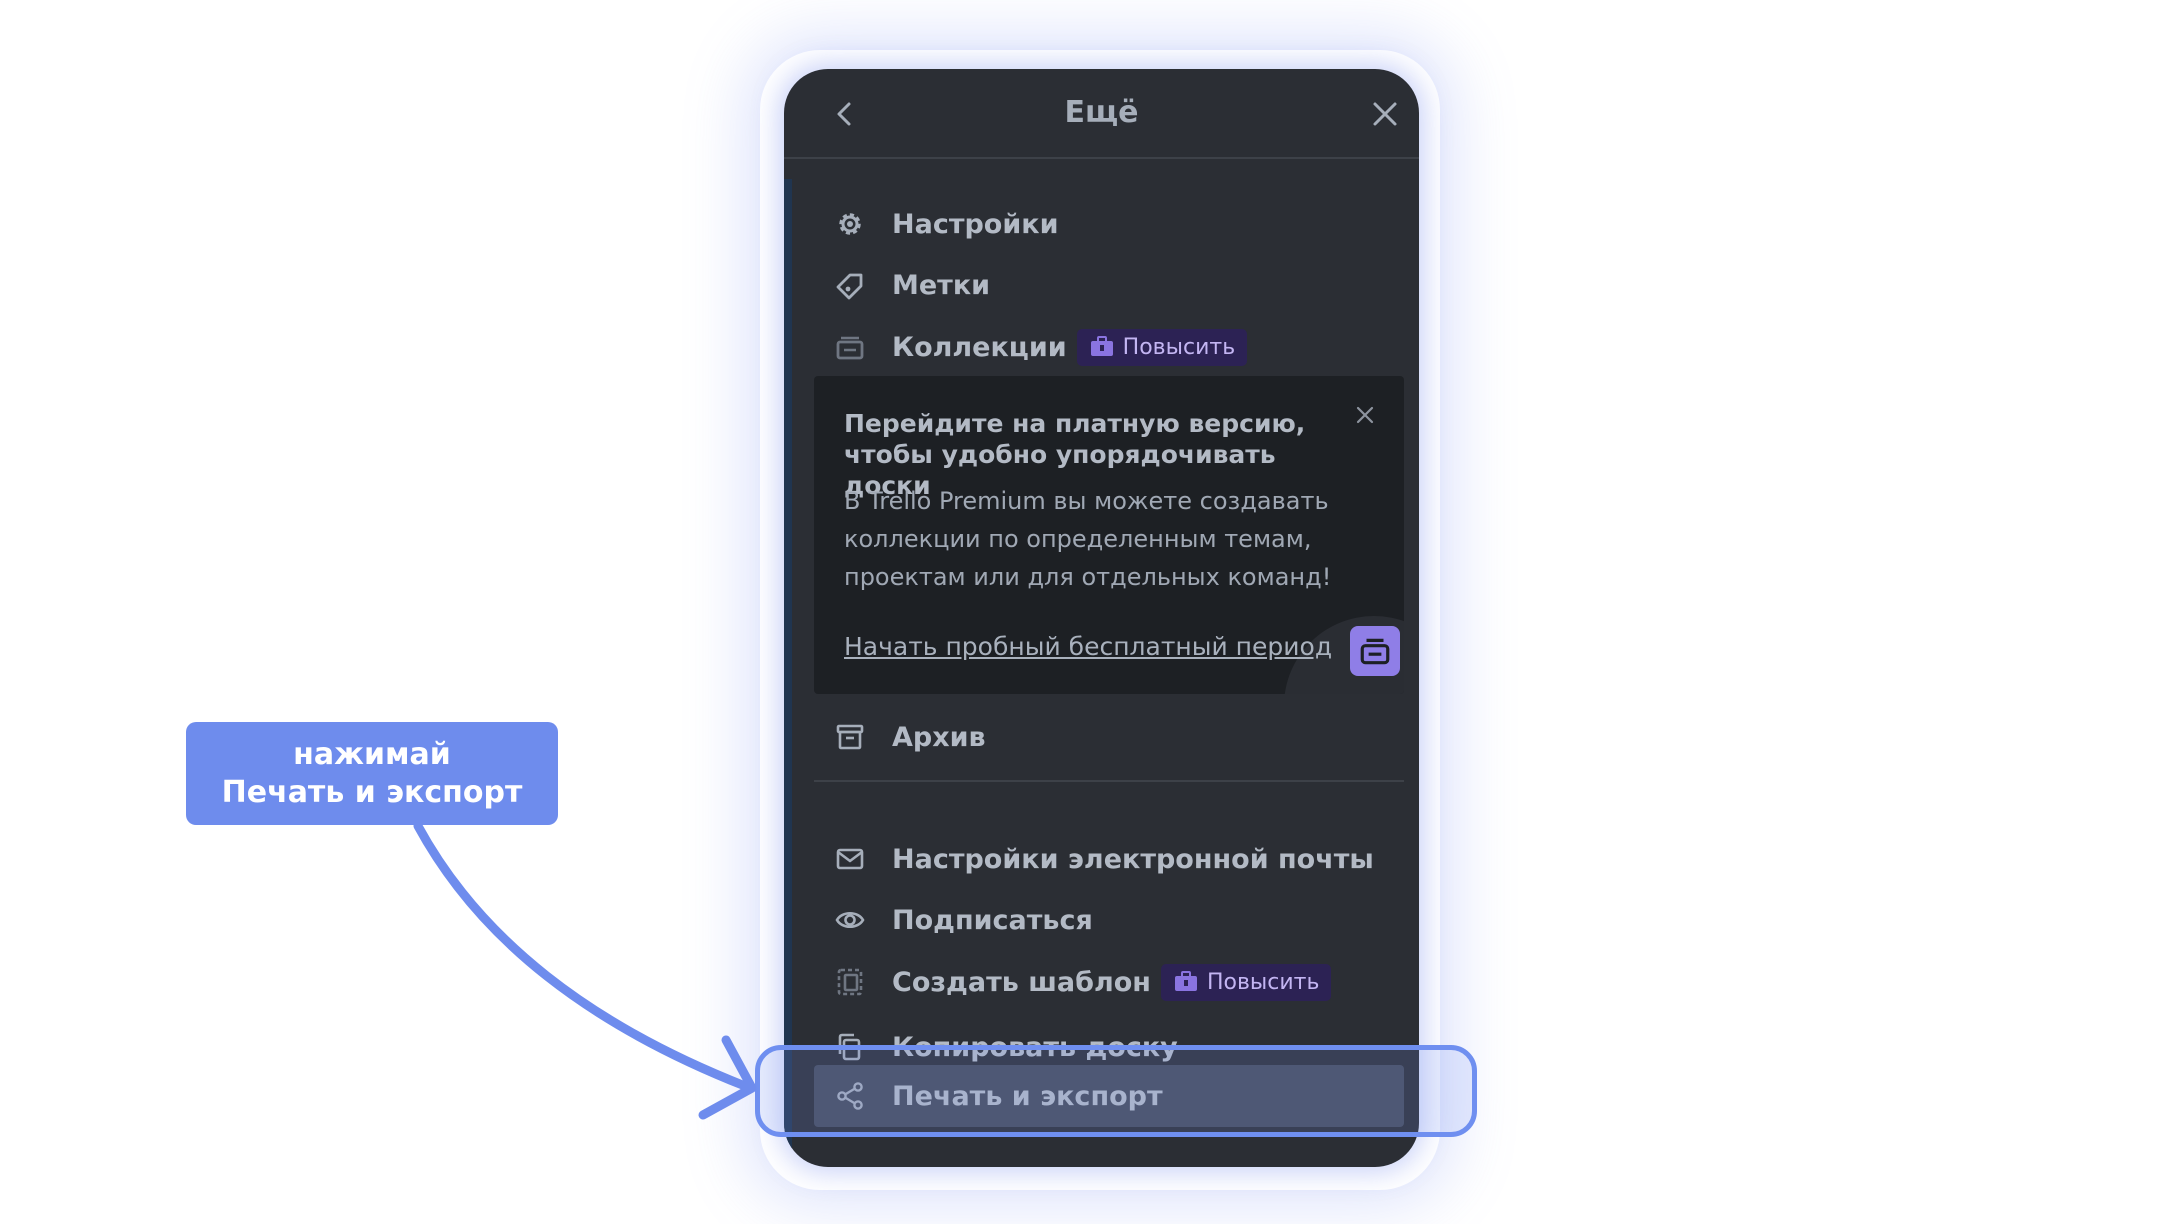 The width and height of the screenshot is (2160, 1224). Describe the element at coordinates (1021, 982) in the screenshot. I see `menu-item-label: Создать шаблон` at that location.